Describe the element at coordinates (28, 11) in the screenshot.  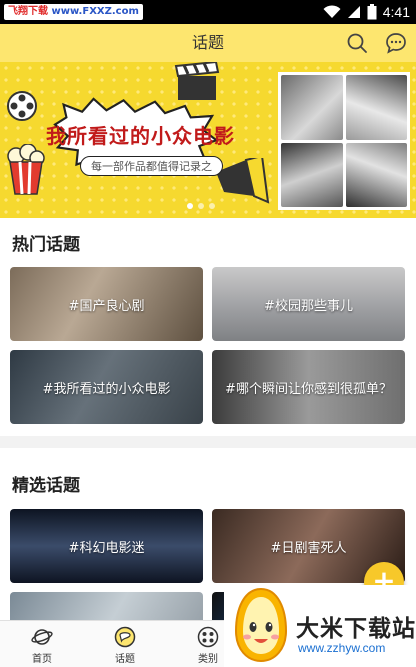
I see `watermark-brand: 飞翔下载` at that location.